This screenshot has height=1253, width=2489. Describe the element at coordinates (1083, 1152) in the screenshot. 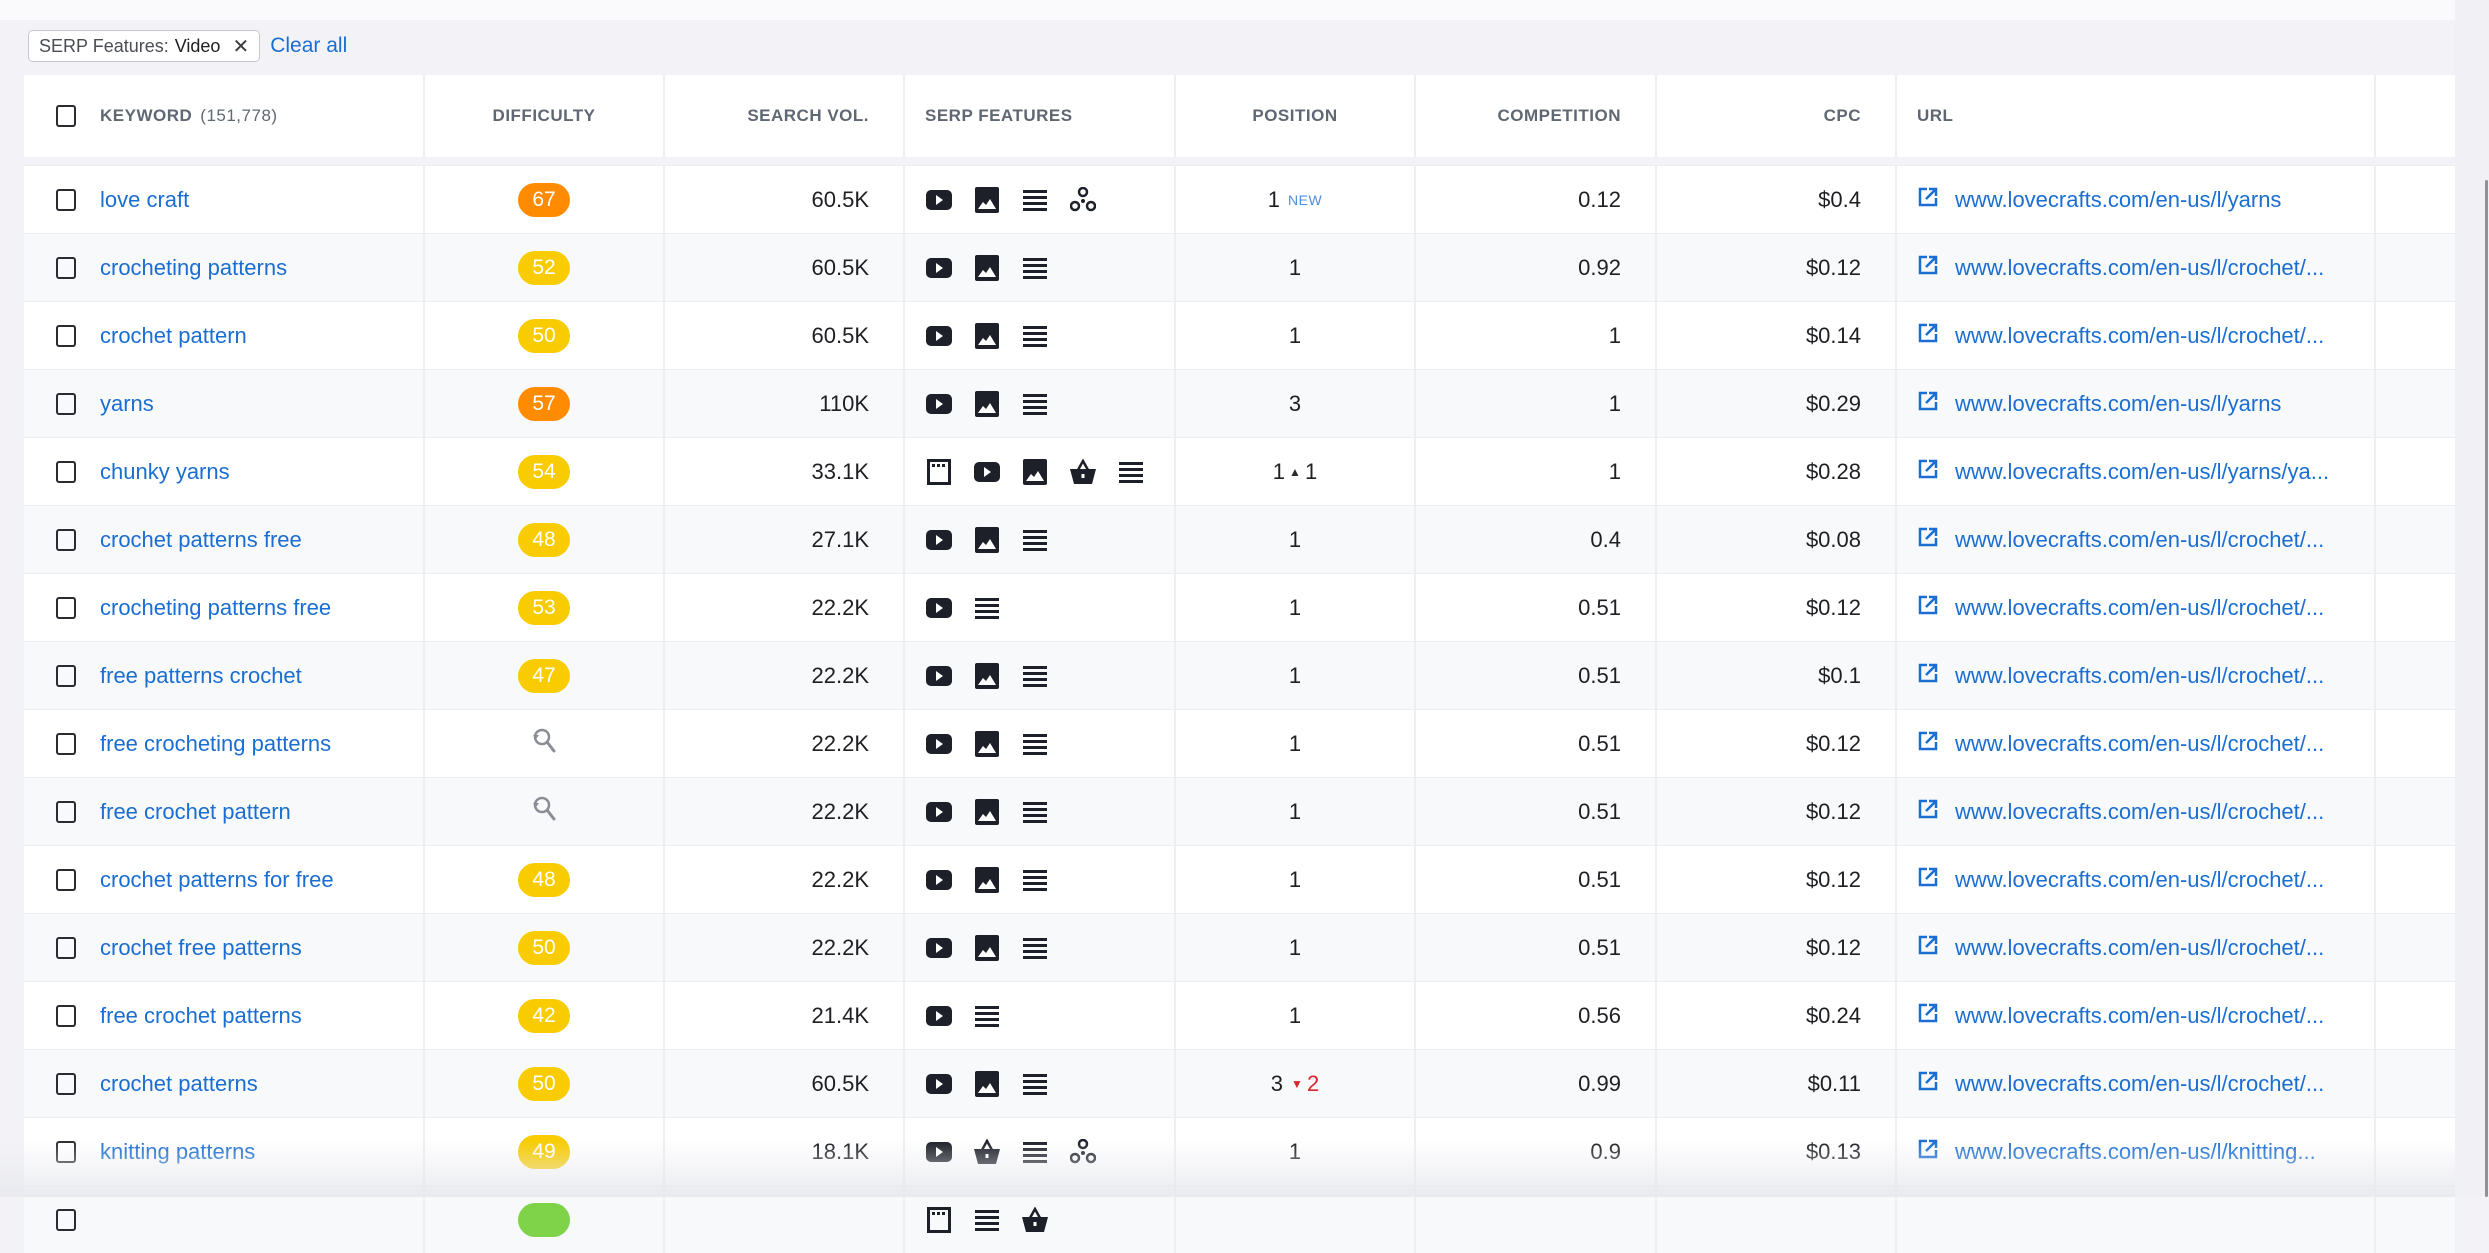

I see `related-icon` at that location.